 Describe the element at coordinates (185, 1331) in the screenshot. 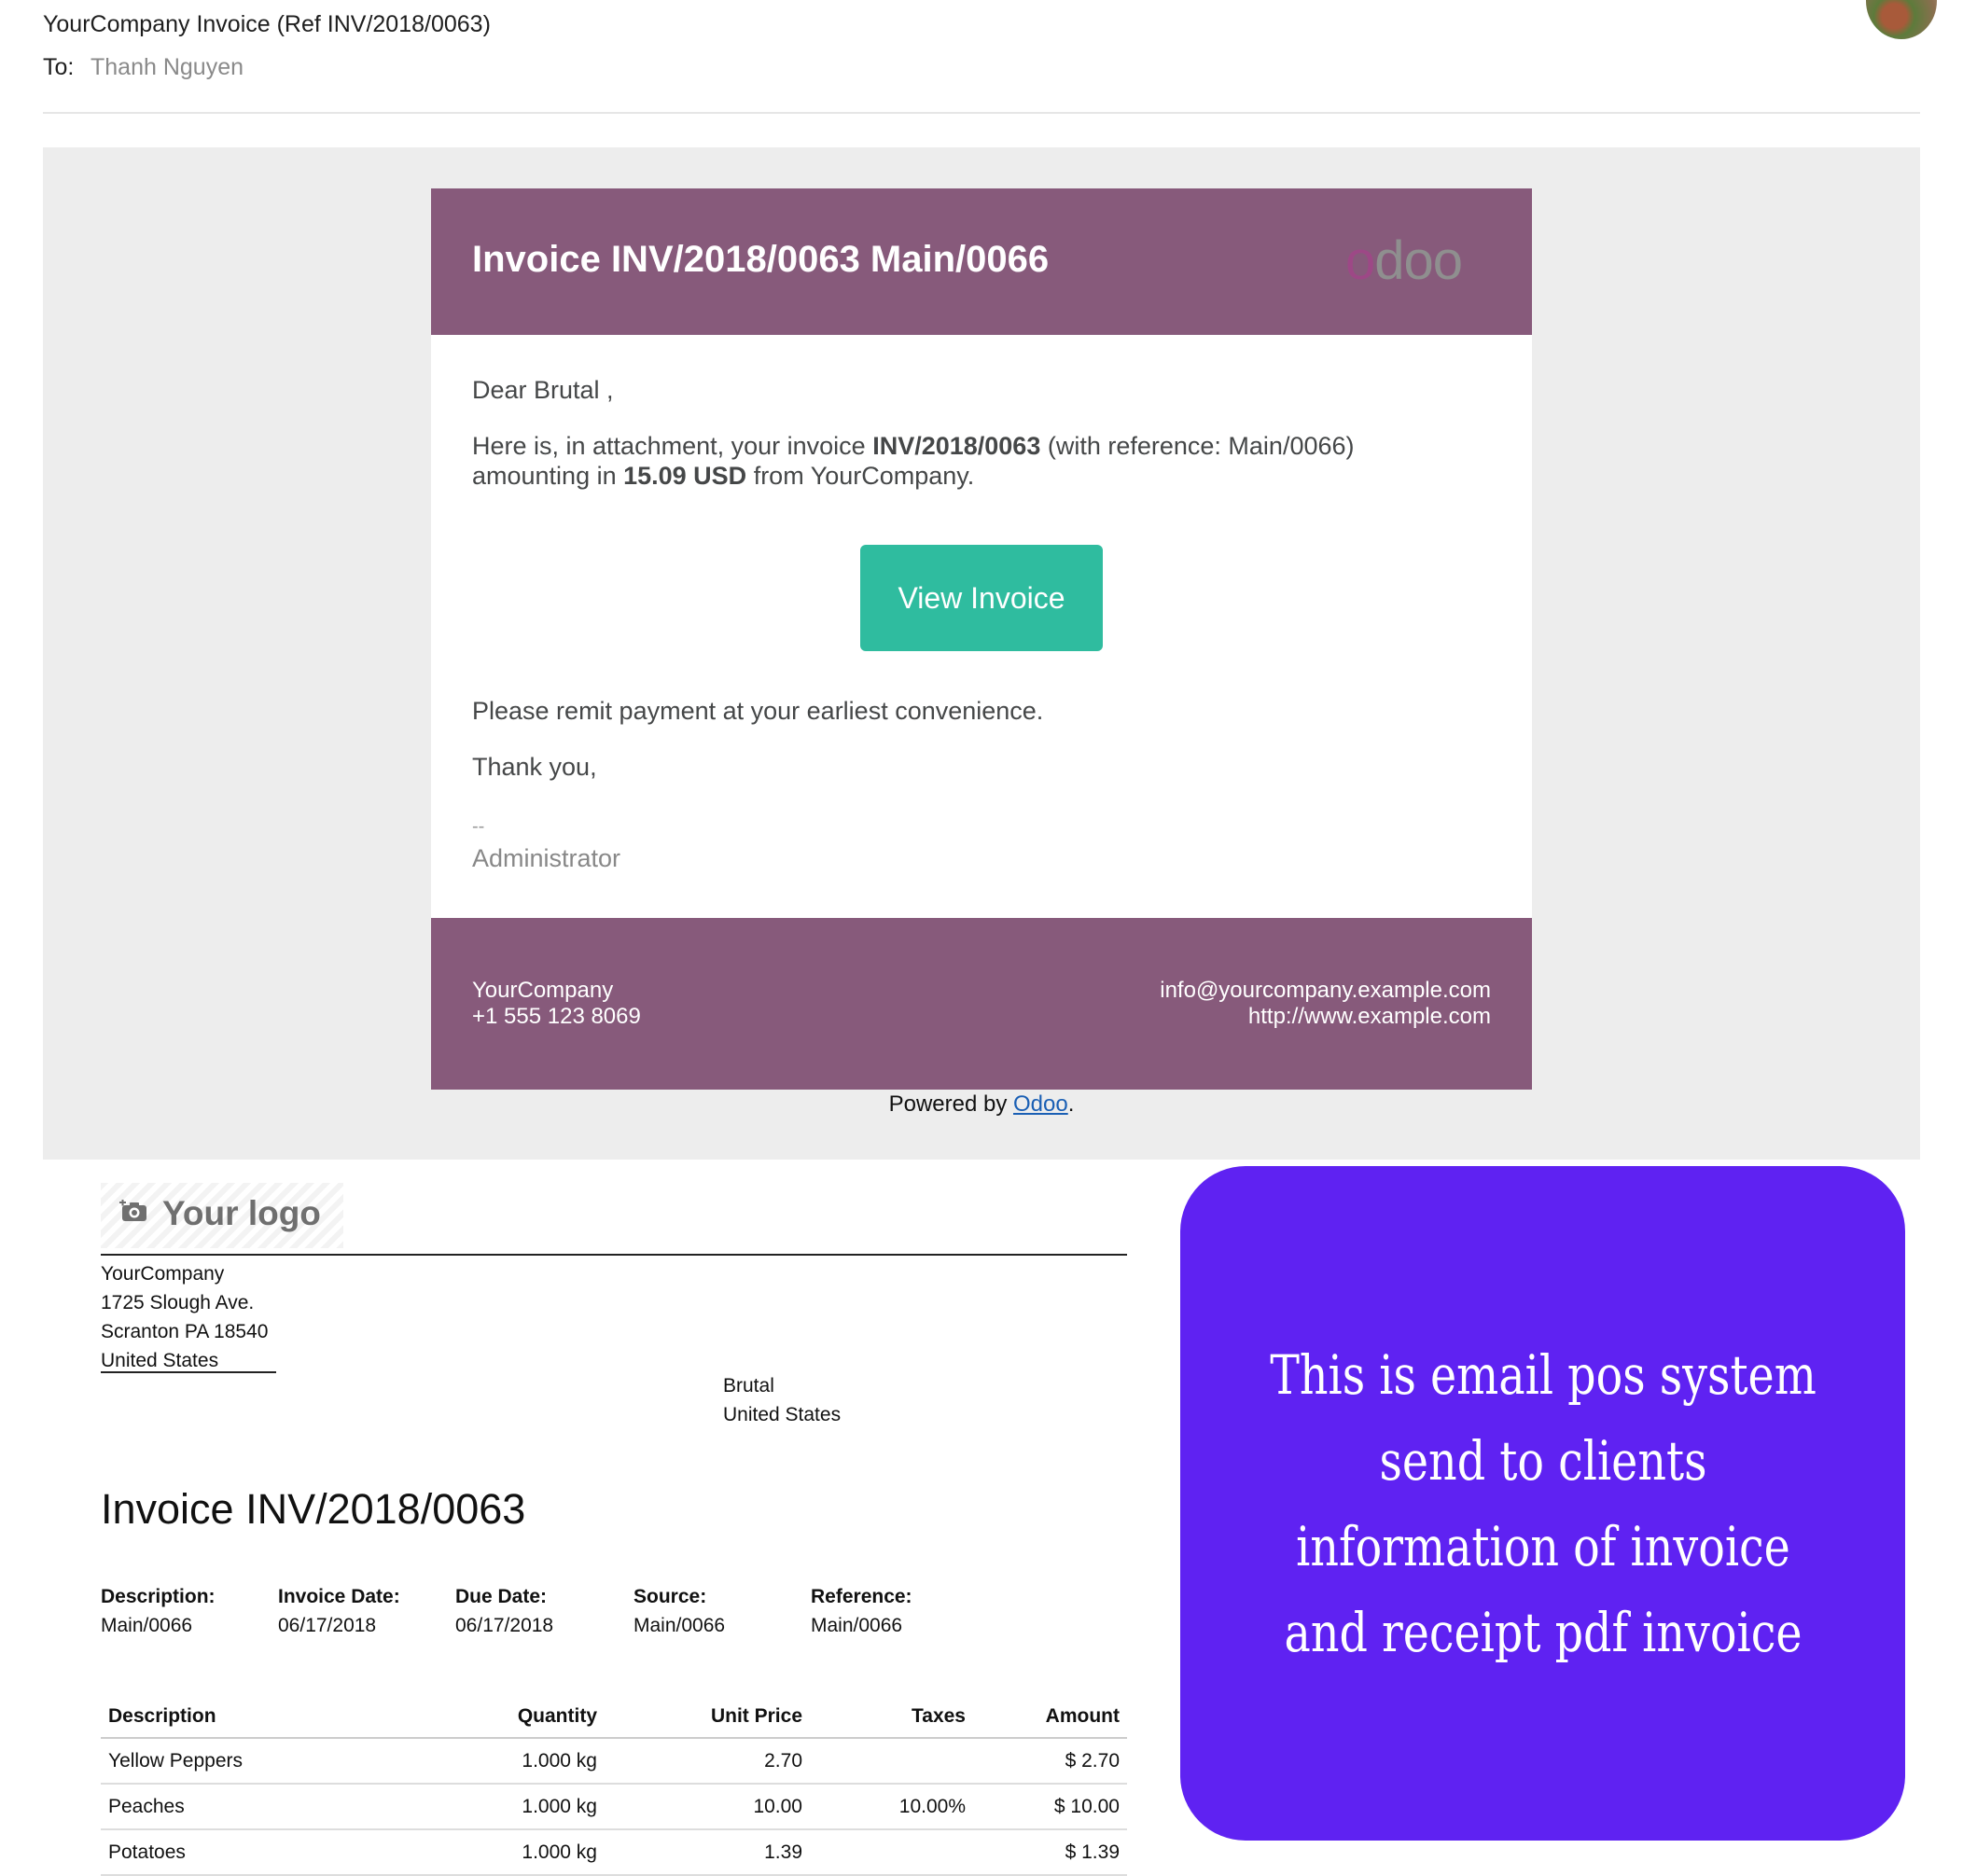

I see `company-address-line: Scranton PA 18540` at that location.